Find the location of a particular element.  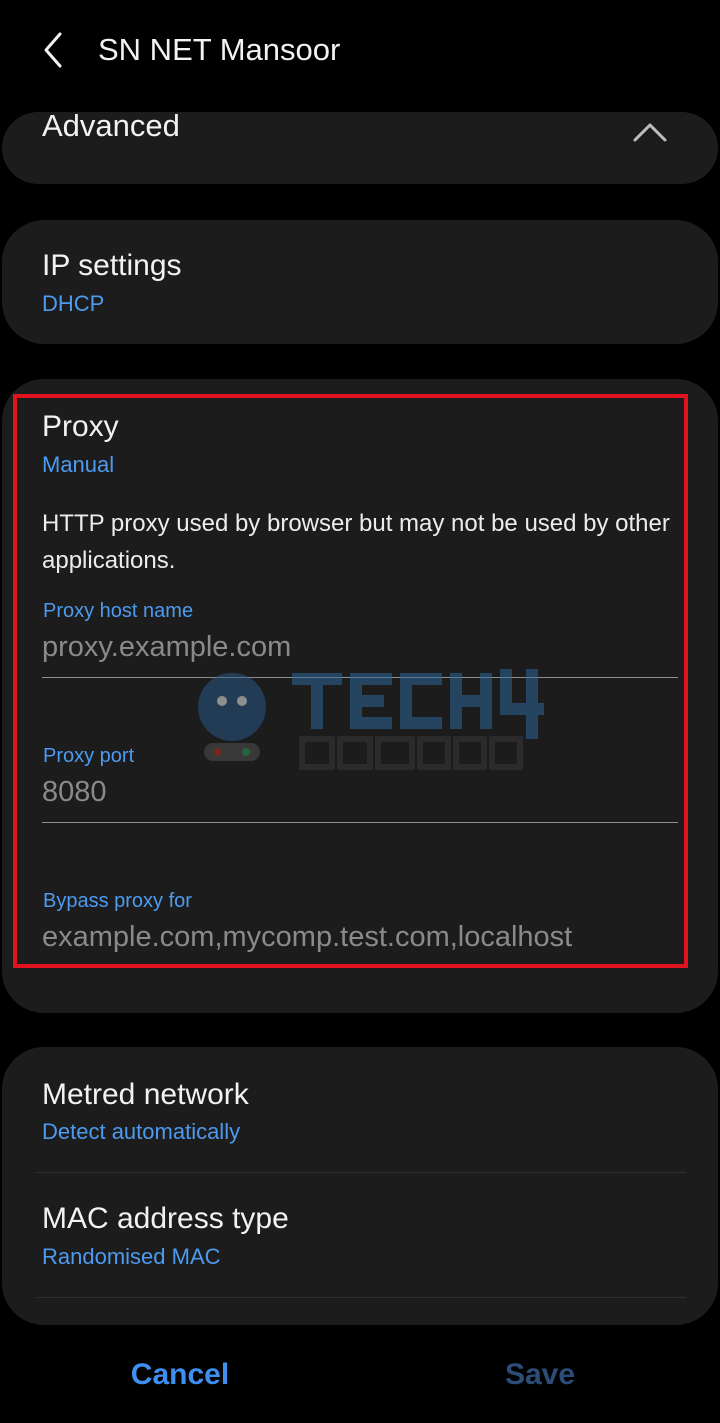

save-button: Save is located at coordinates (540, 1375).